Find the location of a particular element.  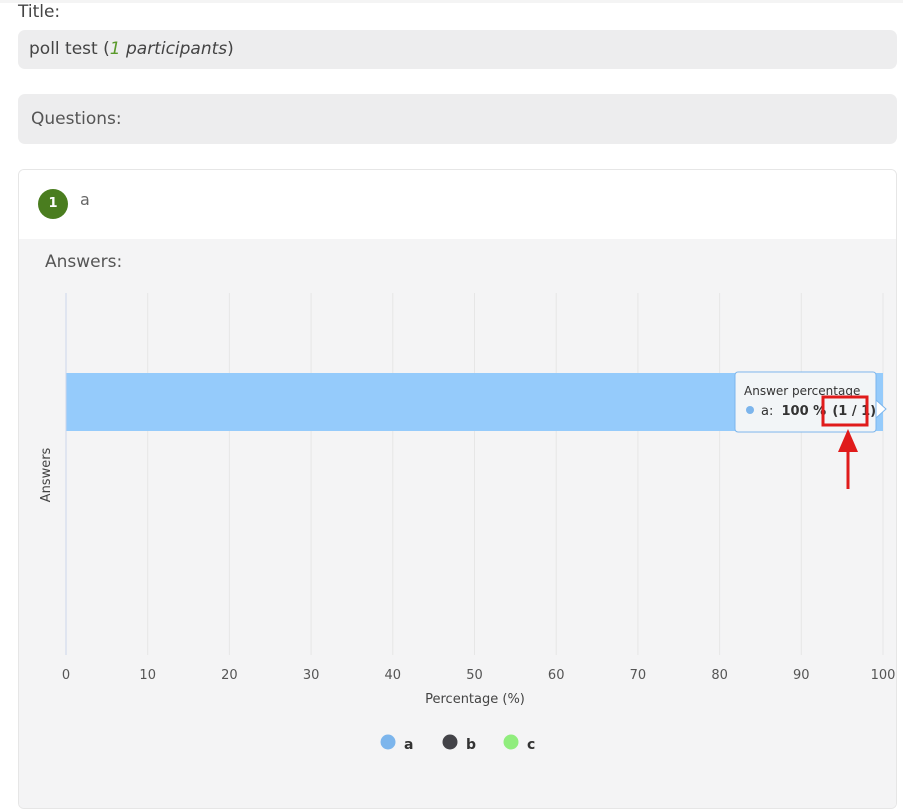

x-tick-60: 60 is located at coordinates (556, 675).